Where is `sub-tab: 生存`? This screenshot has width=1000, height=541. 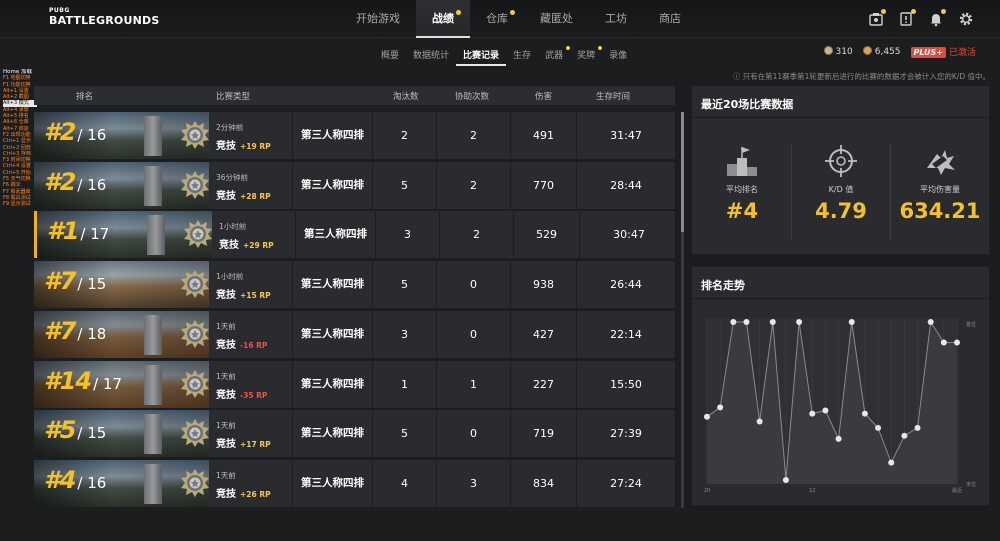
sub-tab: 生存 is located at coordinates (522, 56).